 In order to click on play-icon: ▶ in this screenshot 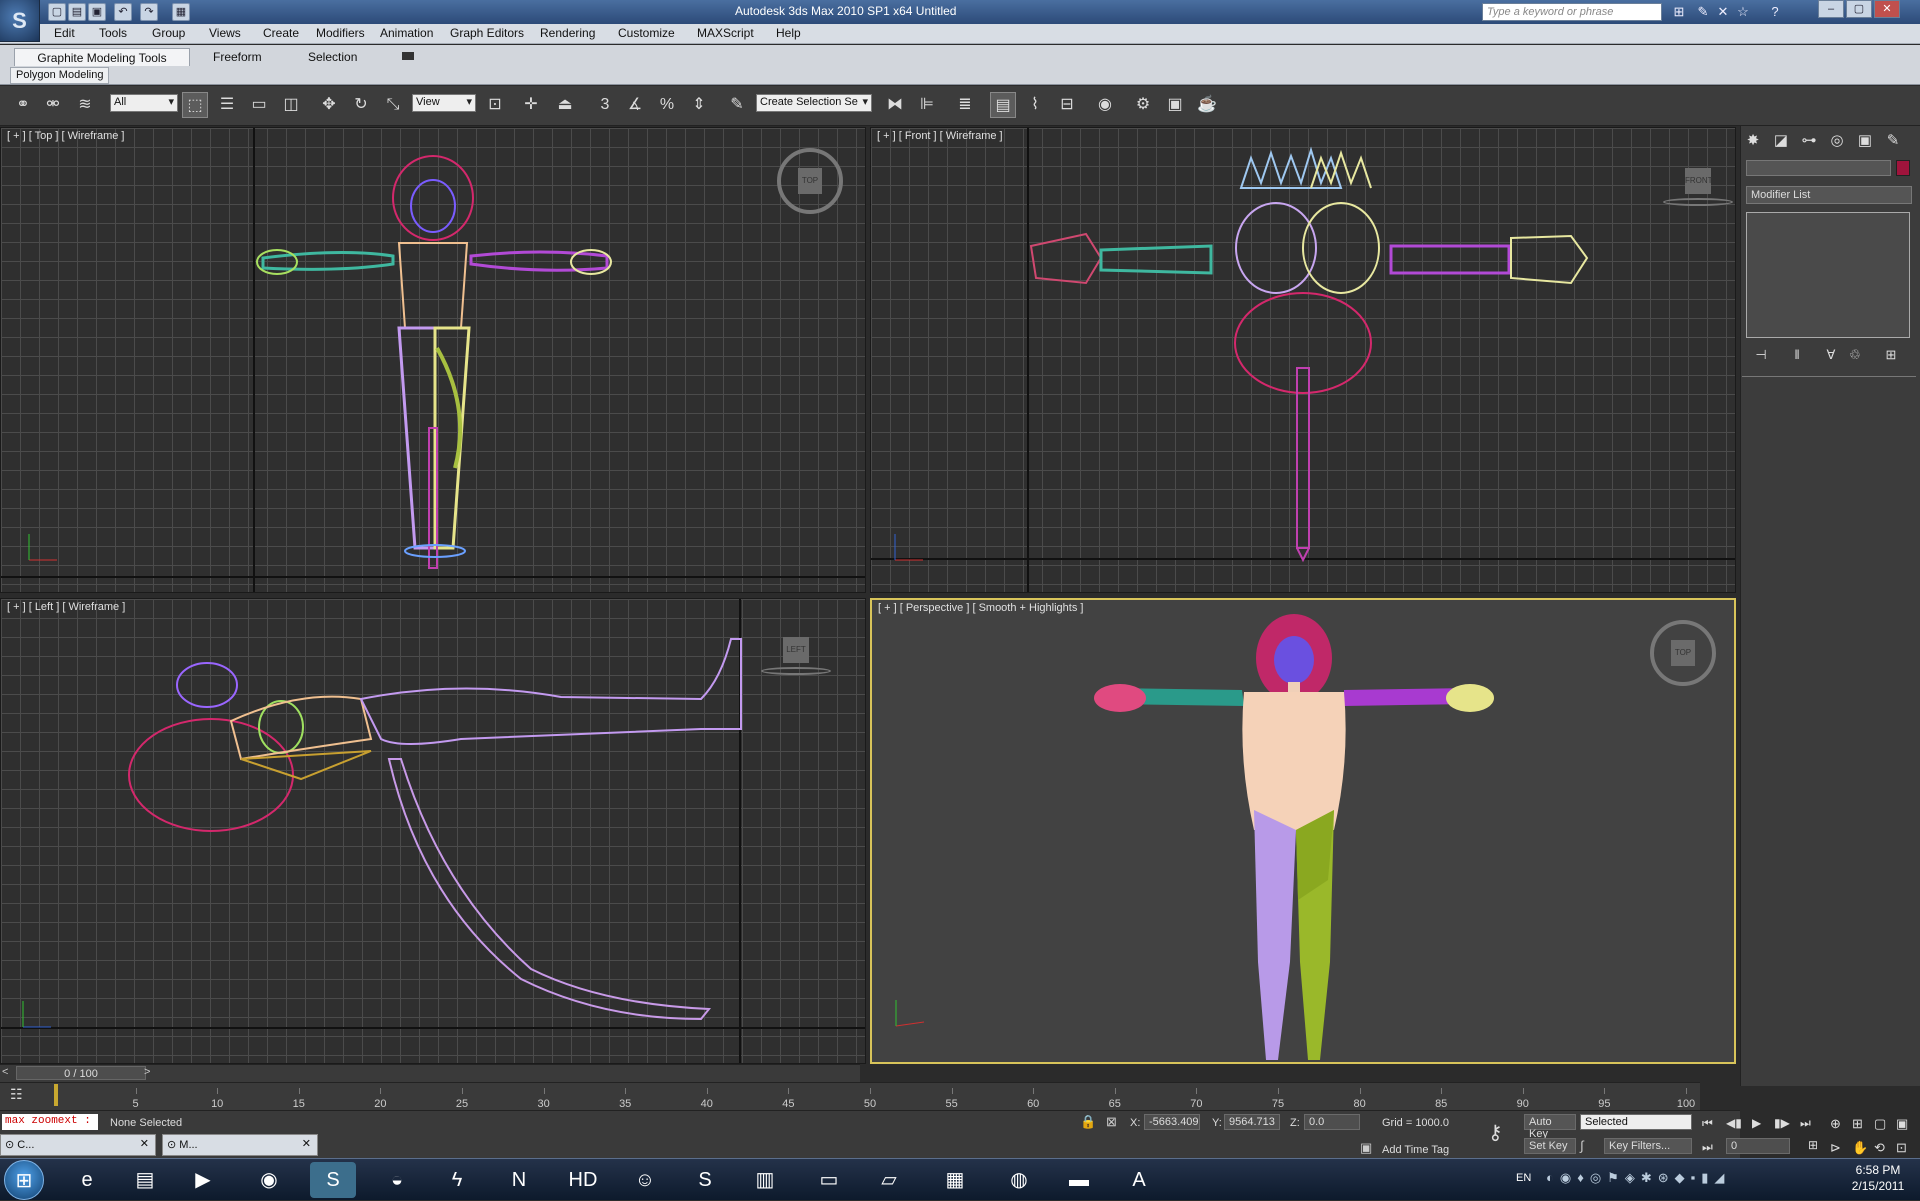, I will do `click(1756, 1123)`.